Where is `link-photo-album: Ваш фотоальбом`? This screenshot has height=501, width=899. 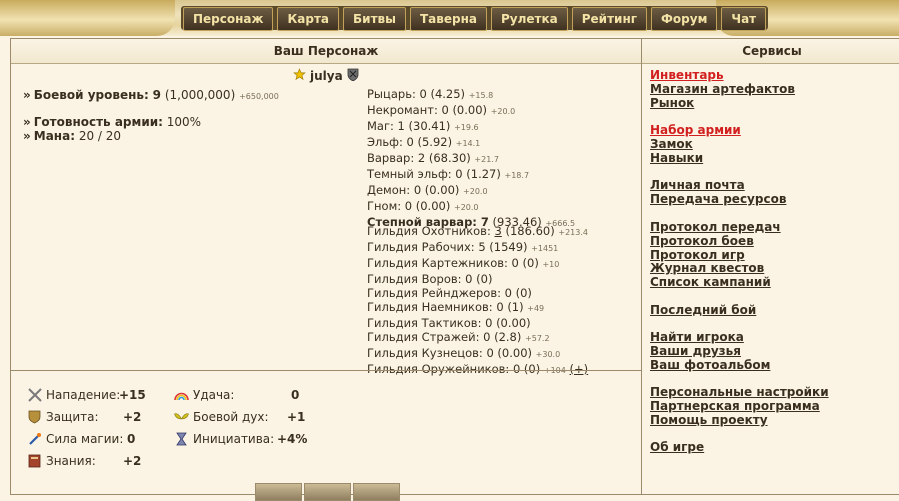
link-photo-album: Ваш фотоальбом is located at coordinates (710, 365).